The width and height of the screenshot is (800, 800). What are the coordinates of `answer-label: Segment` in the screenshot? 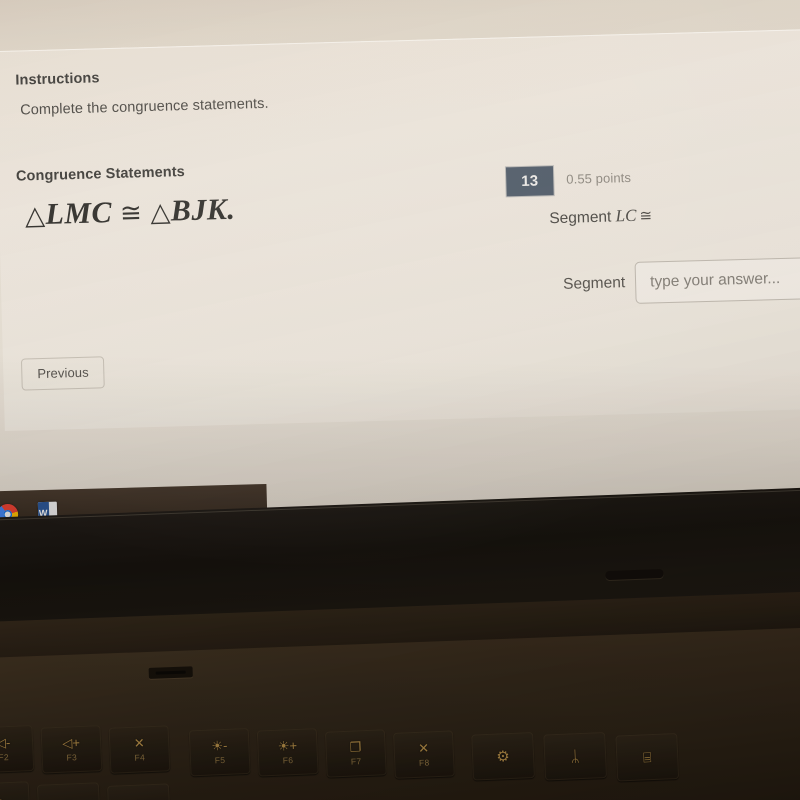 It's located at (594, 283).